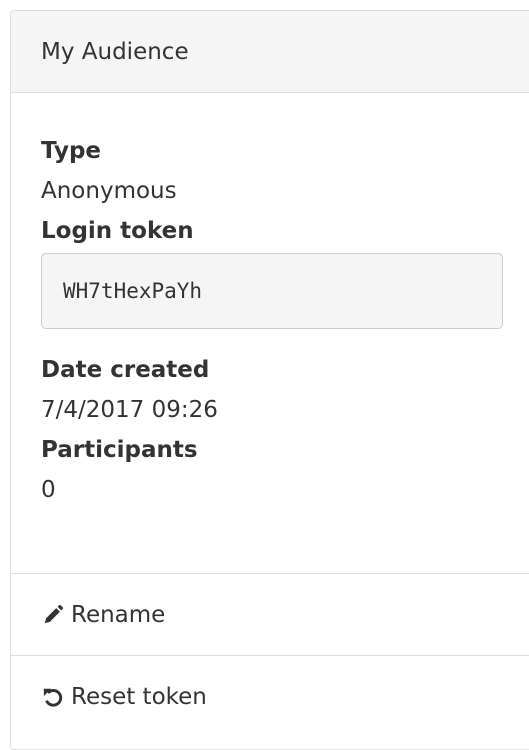 The image size is (529, 750). Describe the element at coordinates (48, 490) in the screenshot. I see `participants-value: 0` at that location.